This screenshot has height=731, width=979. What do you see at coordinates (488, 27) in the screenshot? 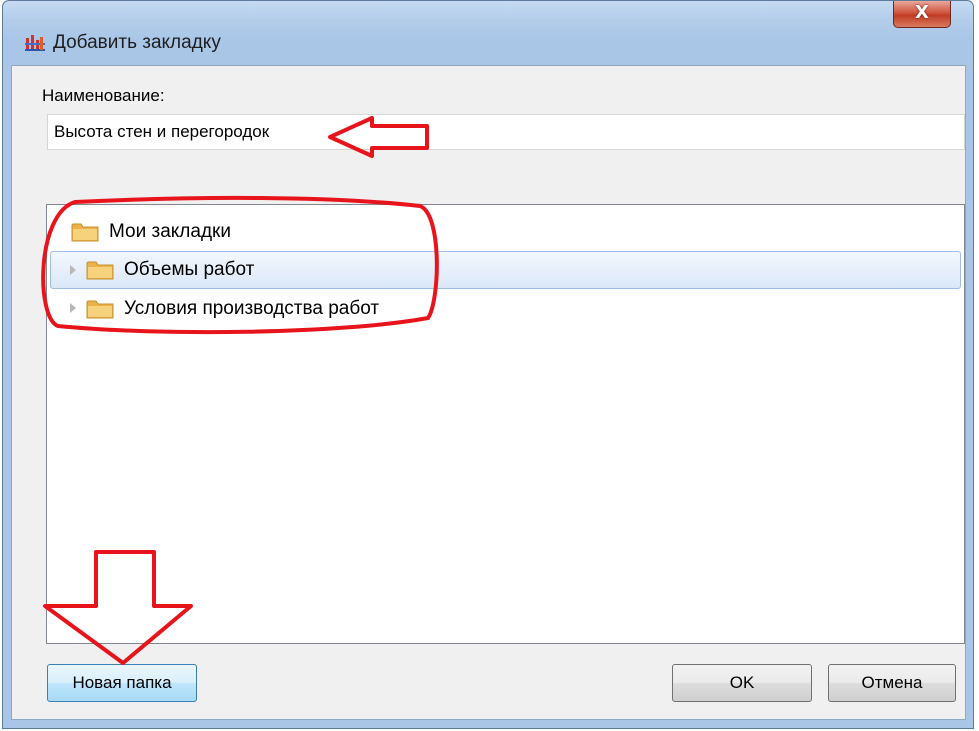
I see `title-bar: Добавить закладку X` at bounding box center [488, 27].